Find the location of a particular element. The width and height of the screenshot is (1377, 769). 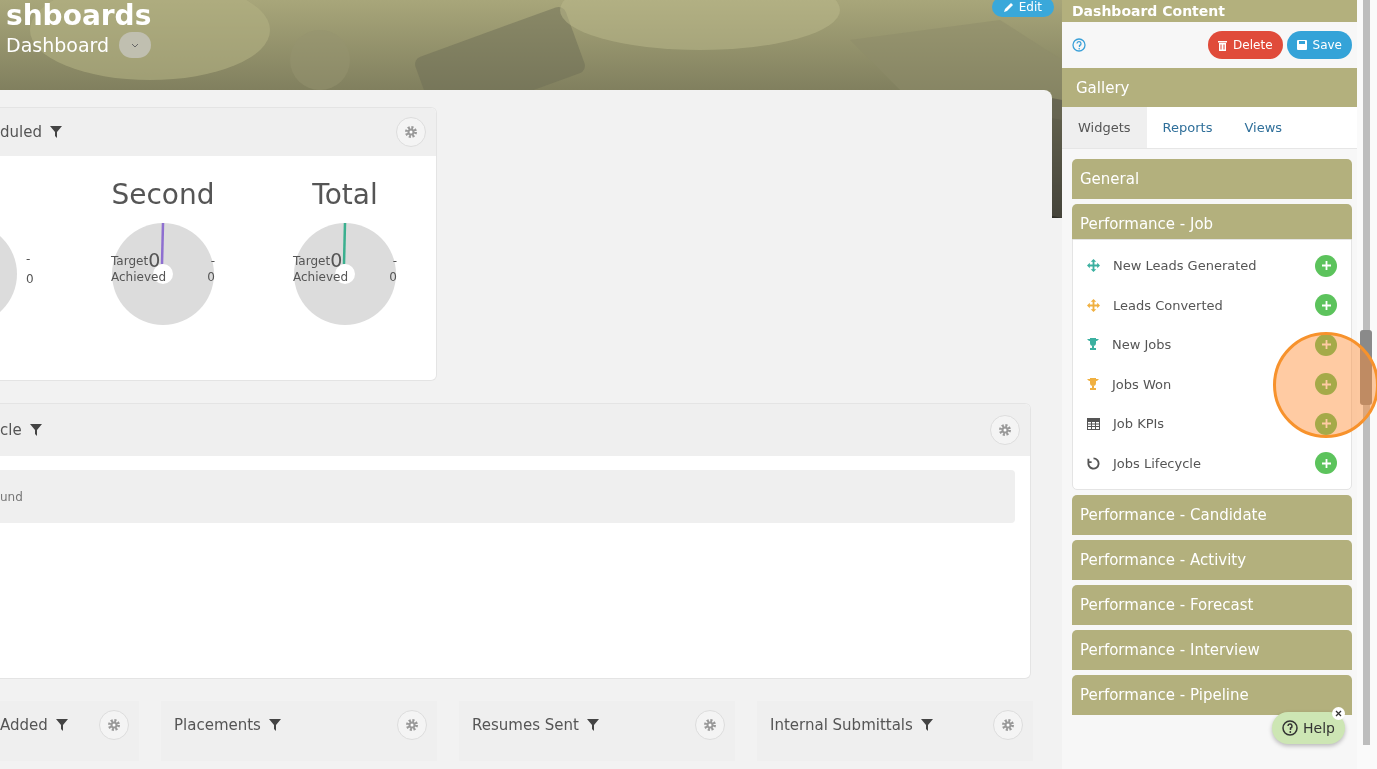

widget-title: cle is located at coordinates (11, 430).